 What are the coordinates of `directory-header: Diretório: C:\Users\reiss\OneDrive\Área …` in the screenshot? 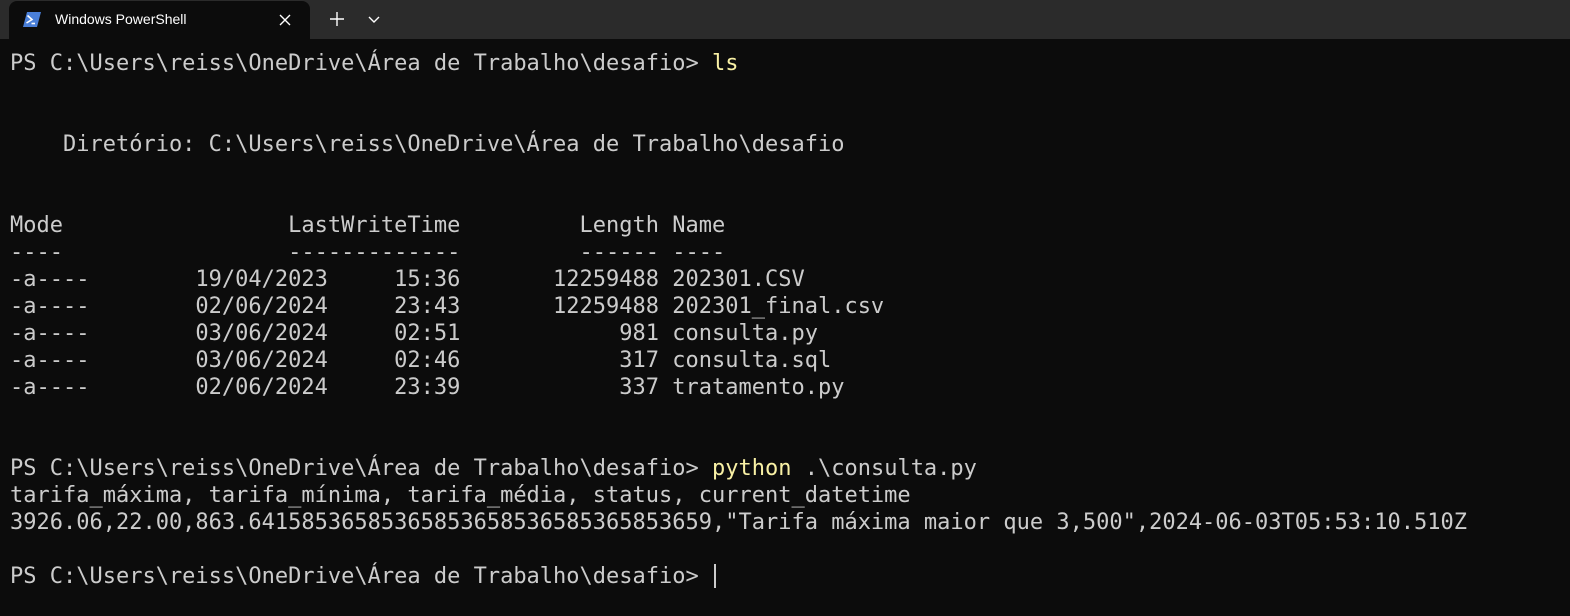 It's located at (427, 144).